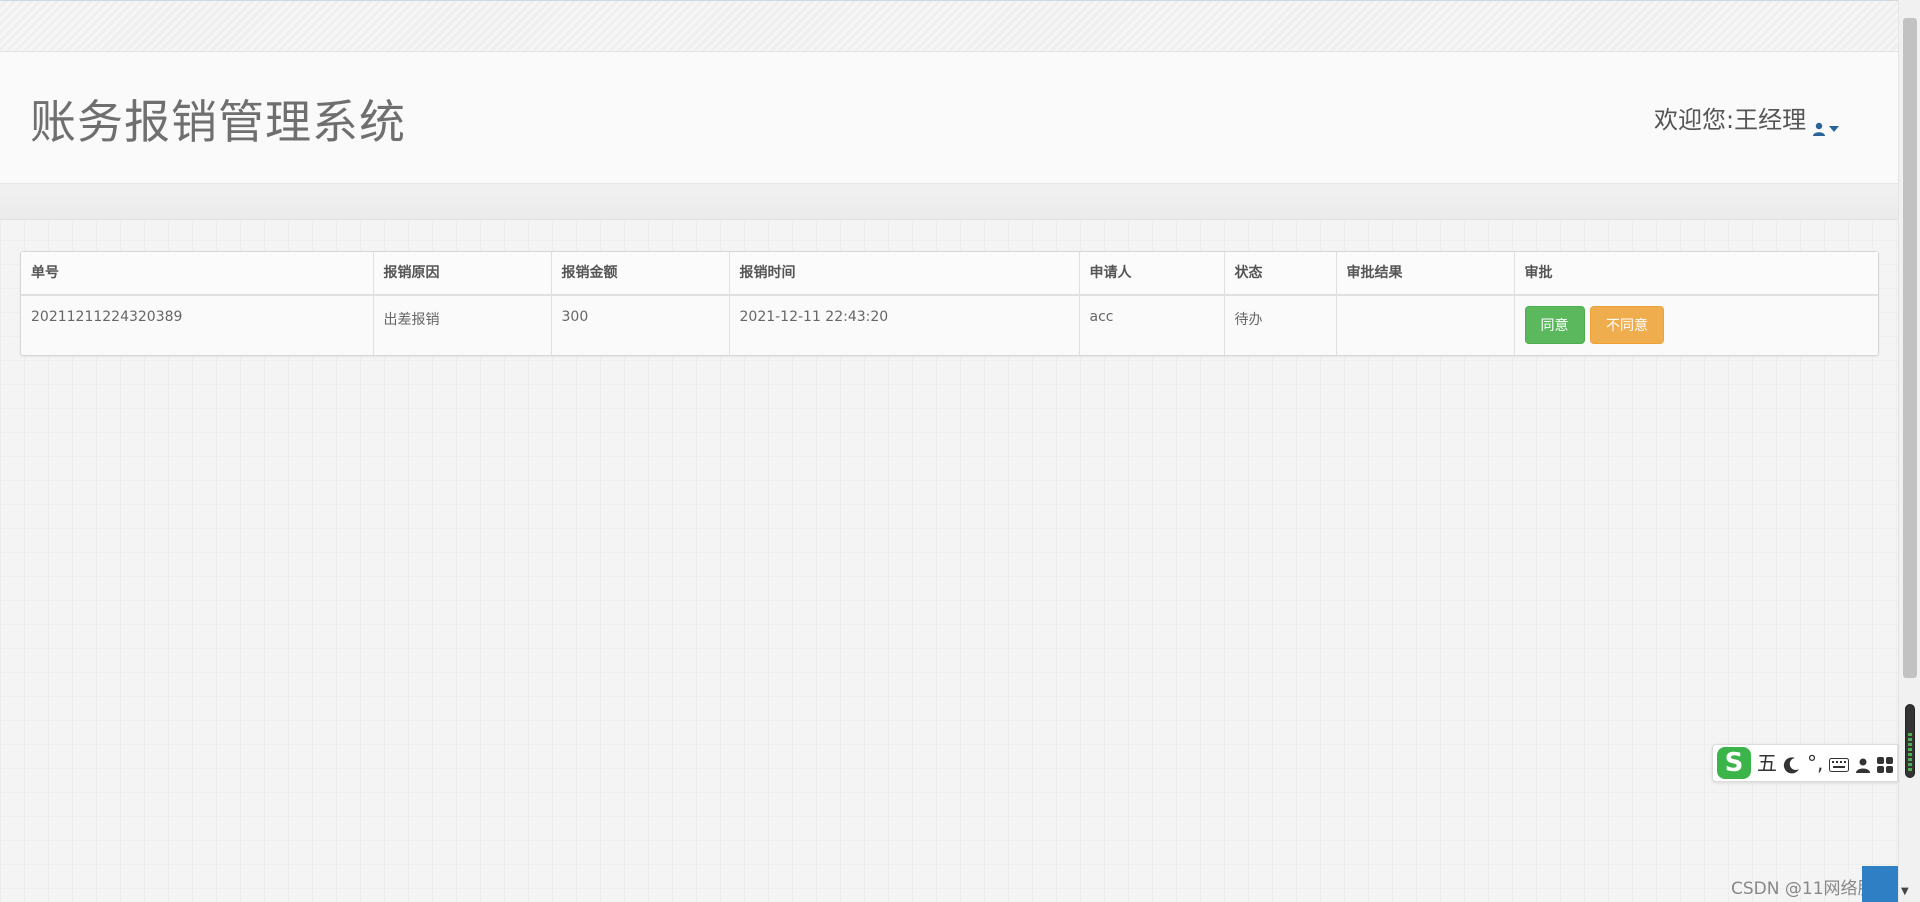 The height and width of the screenshot is (902, 1920). I want to click on ime-punct-label: °,, so click(1815, 763).